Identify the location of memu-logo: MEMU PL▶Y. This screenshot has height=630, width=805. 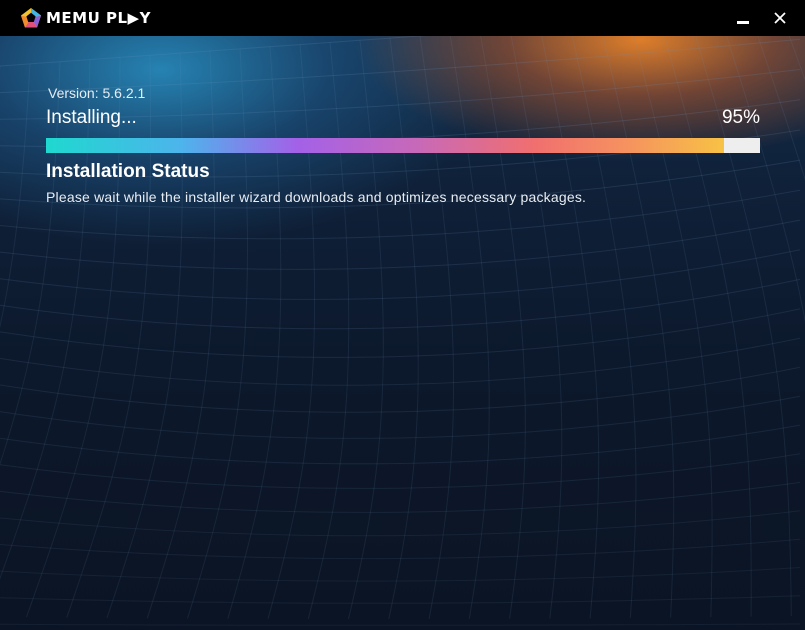
(85, 18).